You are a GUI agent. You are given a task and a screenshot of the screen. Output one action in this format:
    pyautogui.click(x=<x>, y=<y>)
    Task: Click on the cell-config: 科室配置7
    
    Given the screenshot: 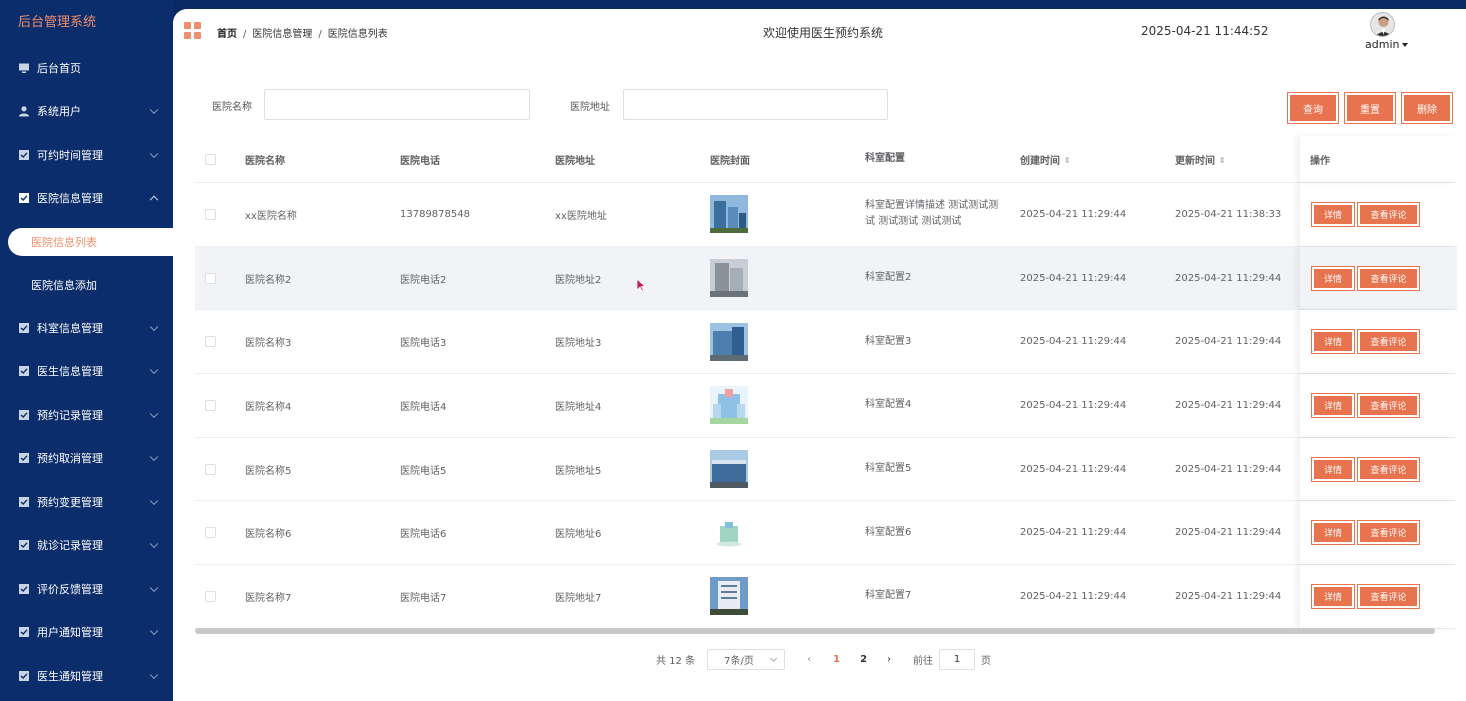 What is the action you would take?
    pyautogui.click(x=888, y=596)
    